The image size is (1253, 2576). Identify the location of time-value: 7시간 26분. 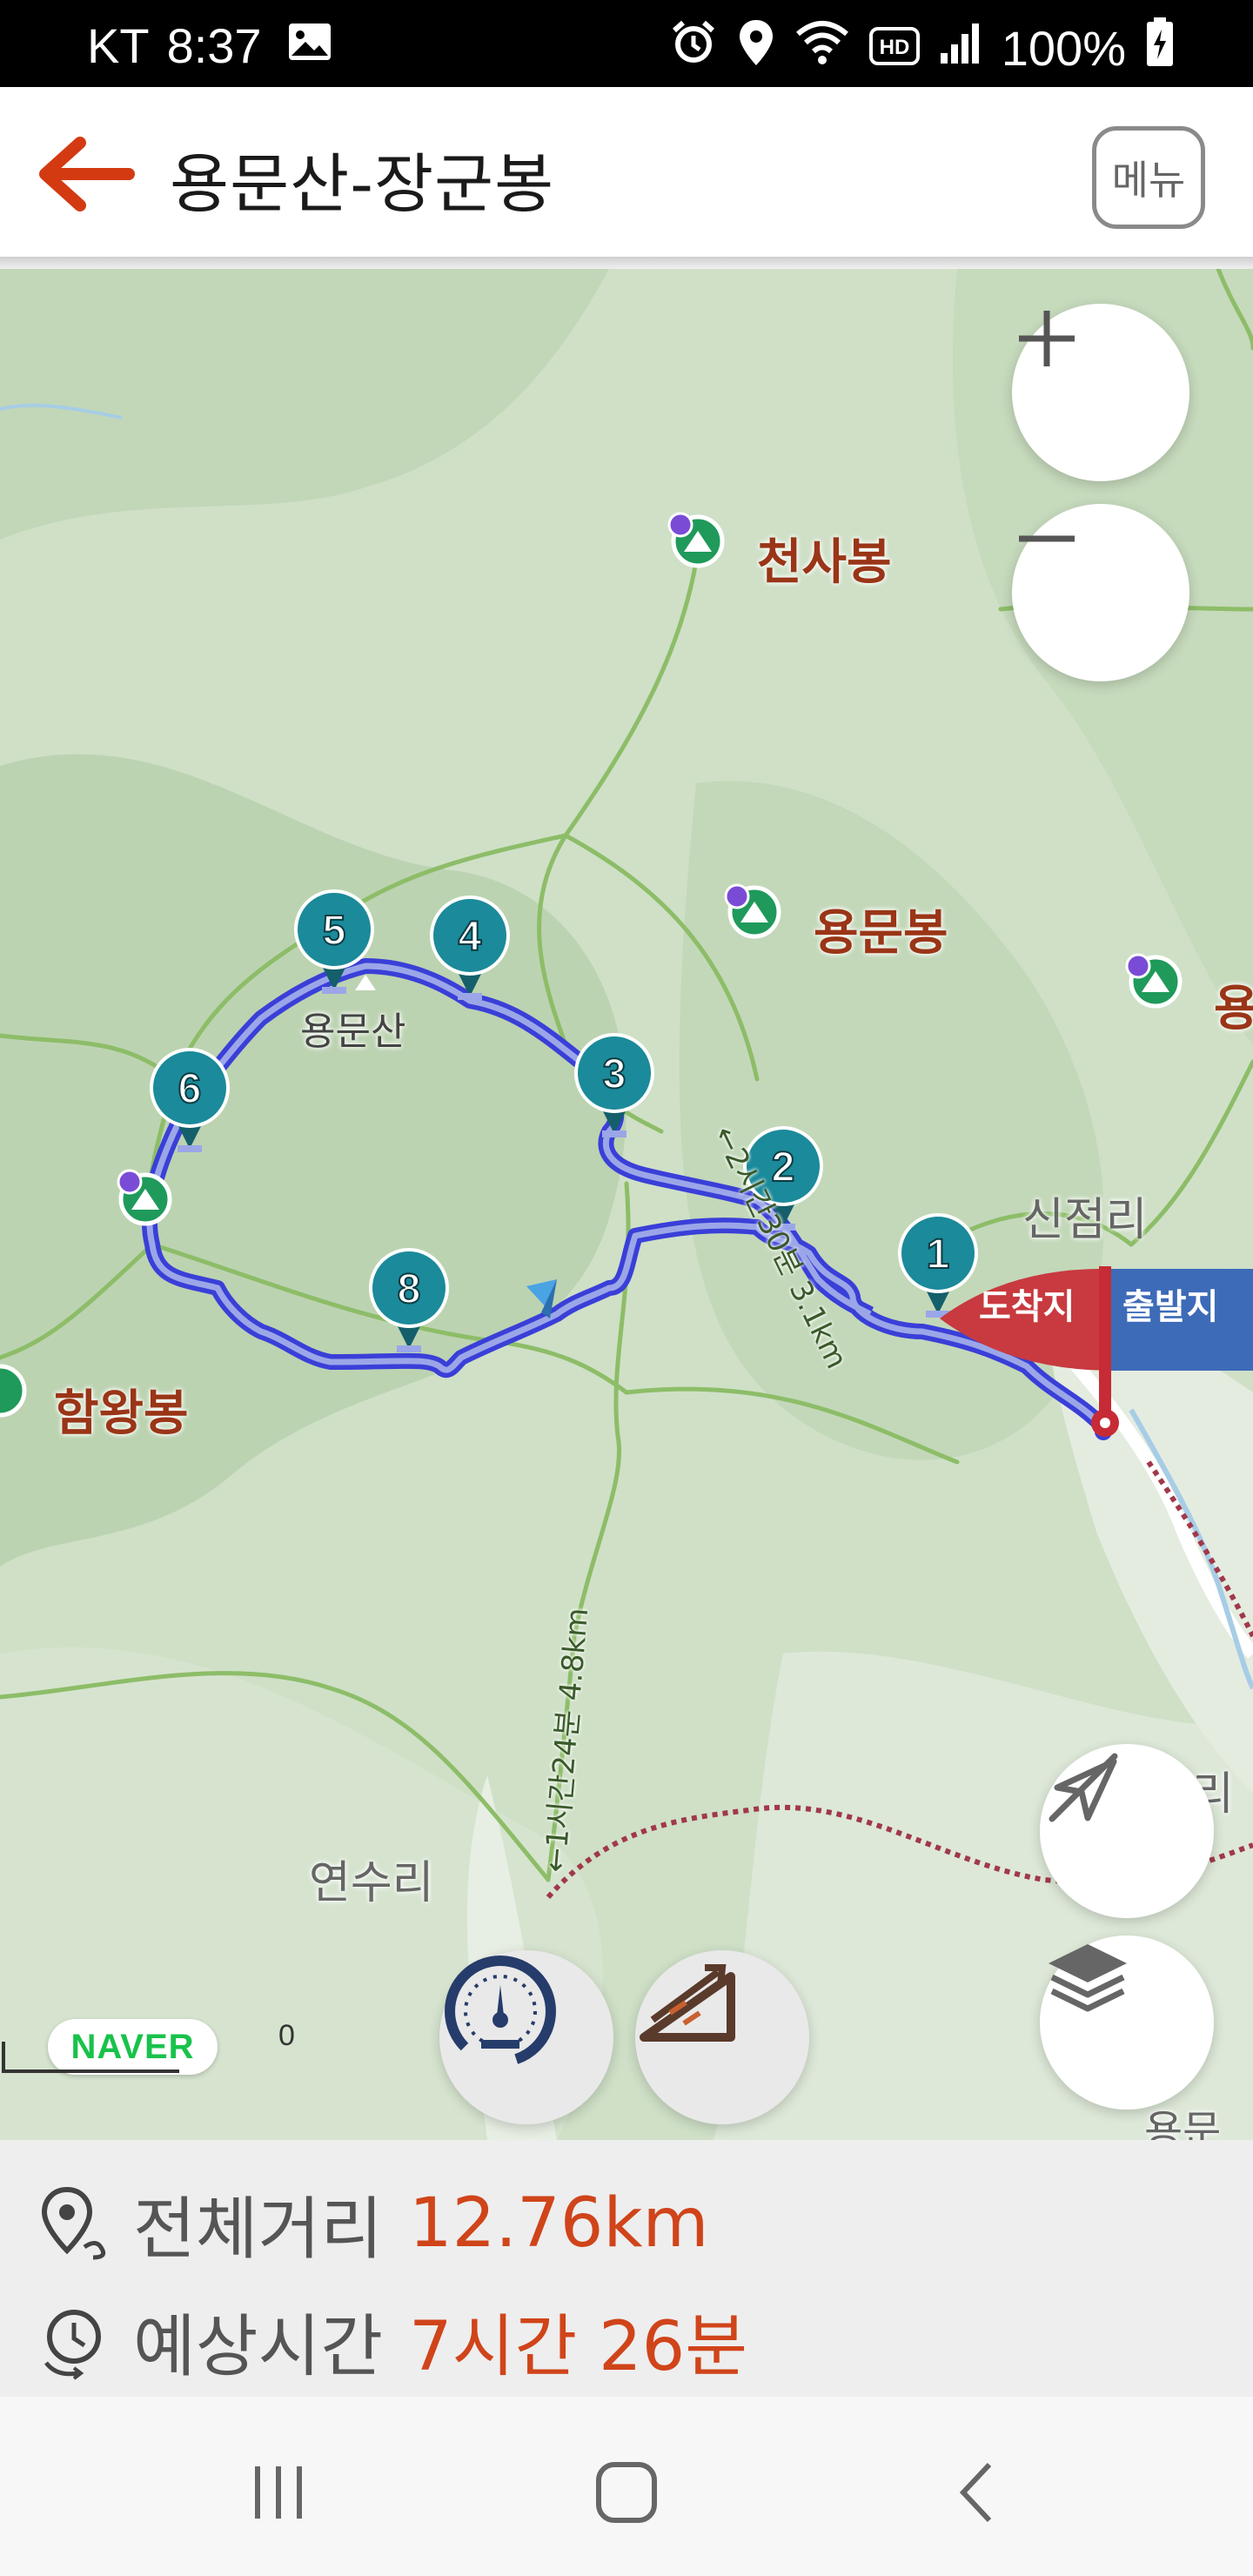
(578, 2347).